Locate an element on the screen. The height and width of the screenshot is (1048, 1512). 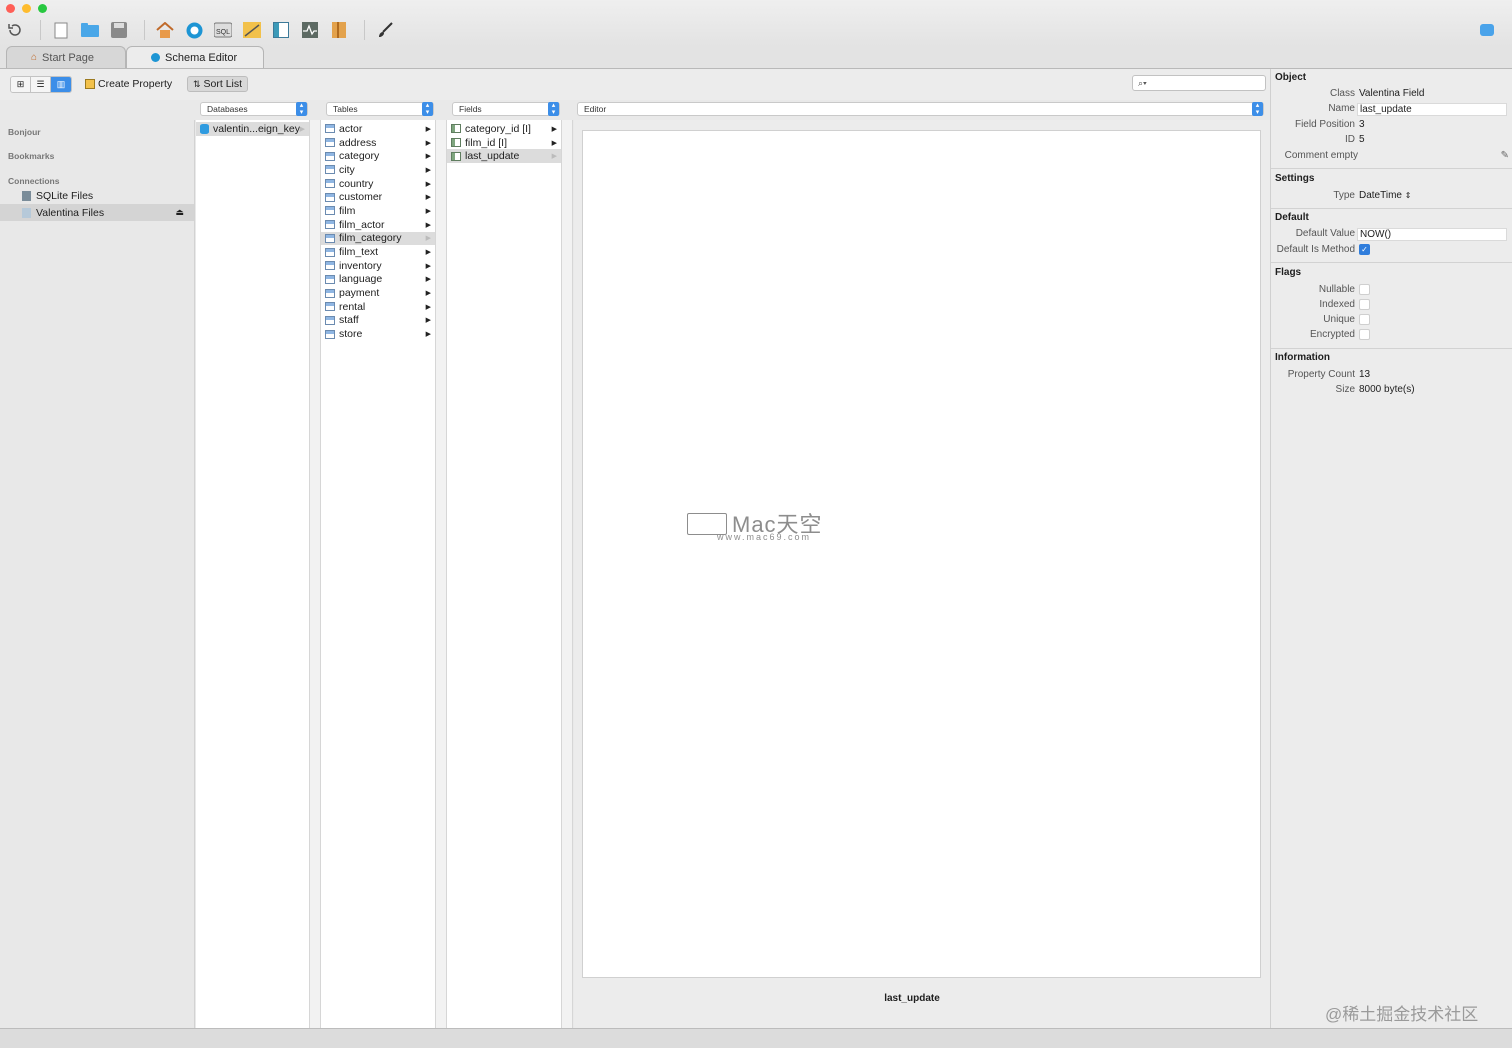
diagram-icon is located at coordinates (252, 30).